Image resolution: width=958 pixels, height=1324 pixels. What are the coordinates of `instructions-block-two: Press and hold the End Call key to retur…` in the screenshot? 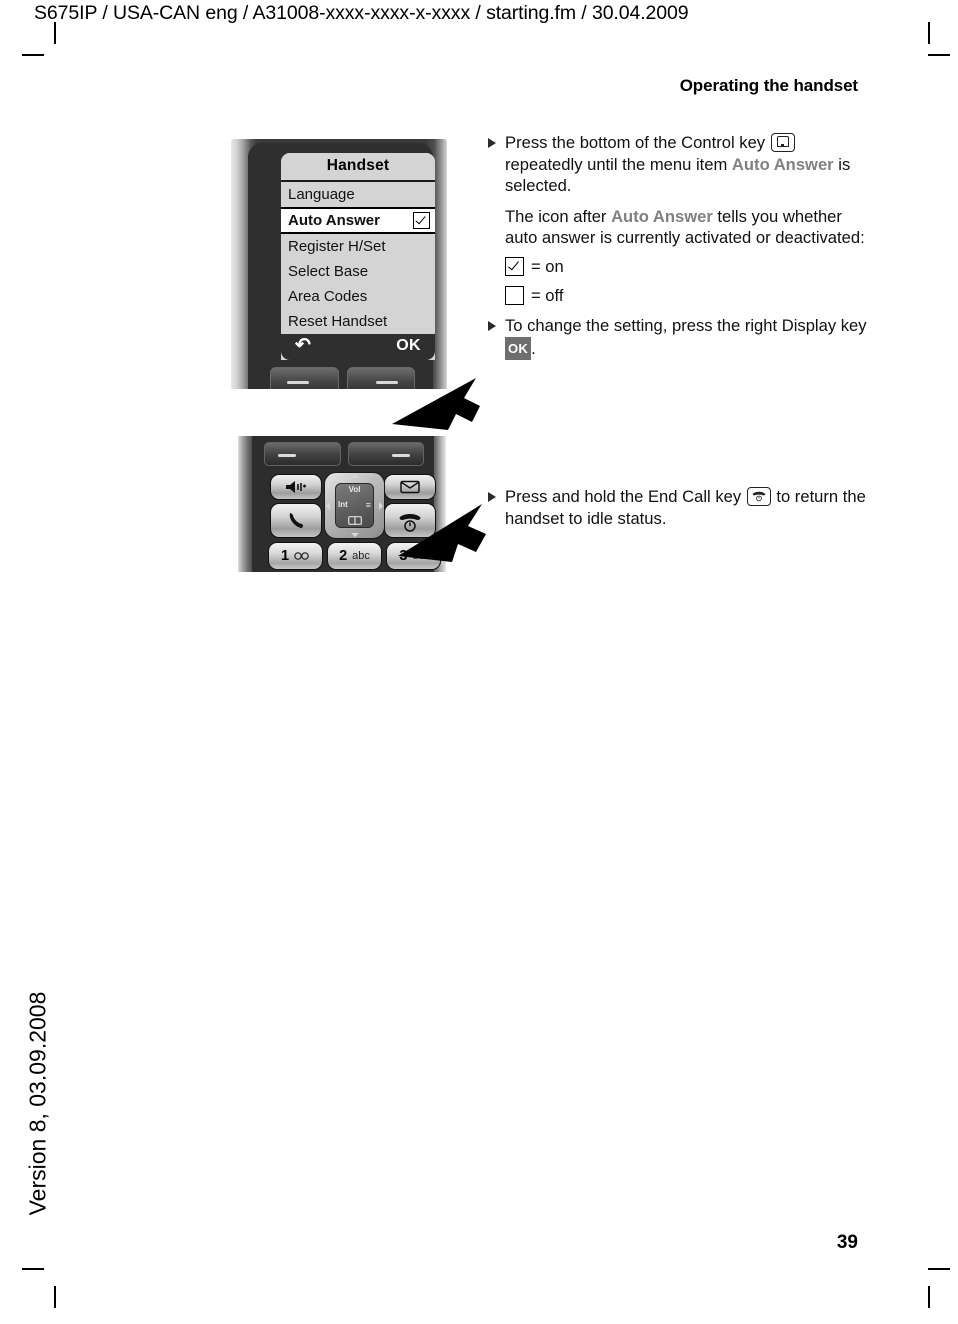 It's located at (678, 507).